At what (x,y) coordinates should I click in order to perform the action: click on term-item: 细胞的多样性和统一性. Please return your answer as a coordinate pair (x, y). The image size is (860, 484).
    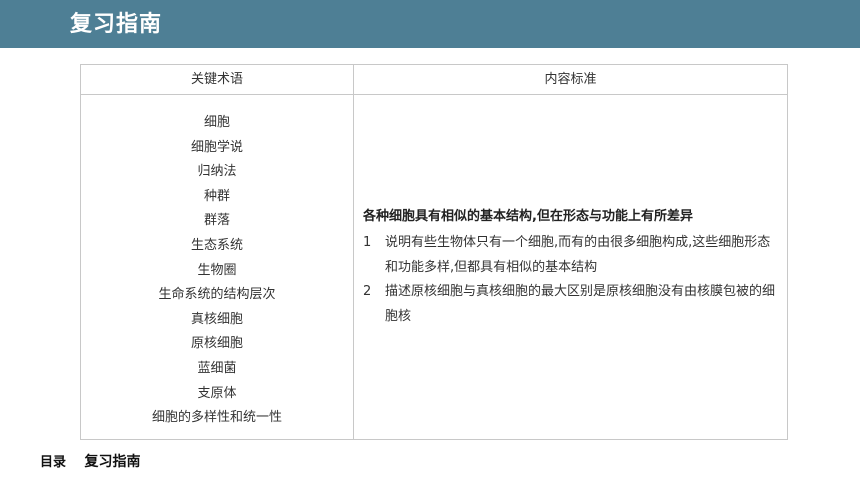
    Looking at the image, I should click on (216, 418).